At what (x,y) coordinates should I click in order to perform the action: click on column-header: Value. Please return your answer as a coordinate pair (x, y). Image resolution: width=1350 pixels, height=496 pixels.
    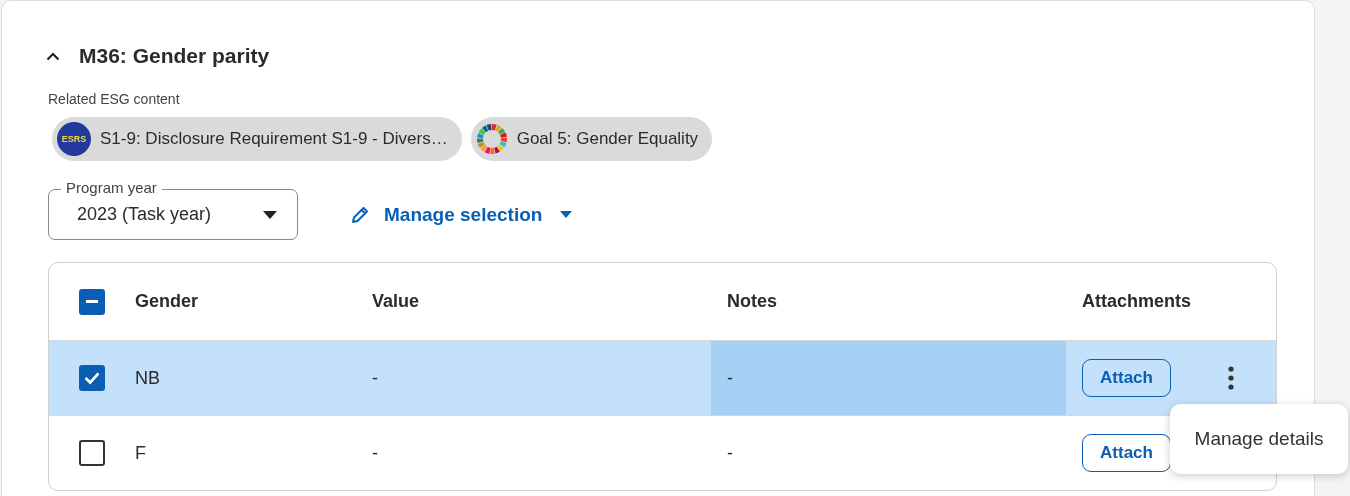
    Looking at the image, I should click on (396, 301).